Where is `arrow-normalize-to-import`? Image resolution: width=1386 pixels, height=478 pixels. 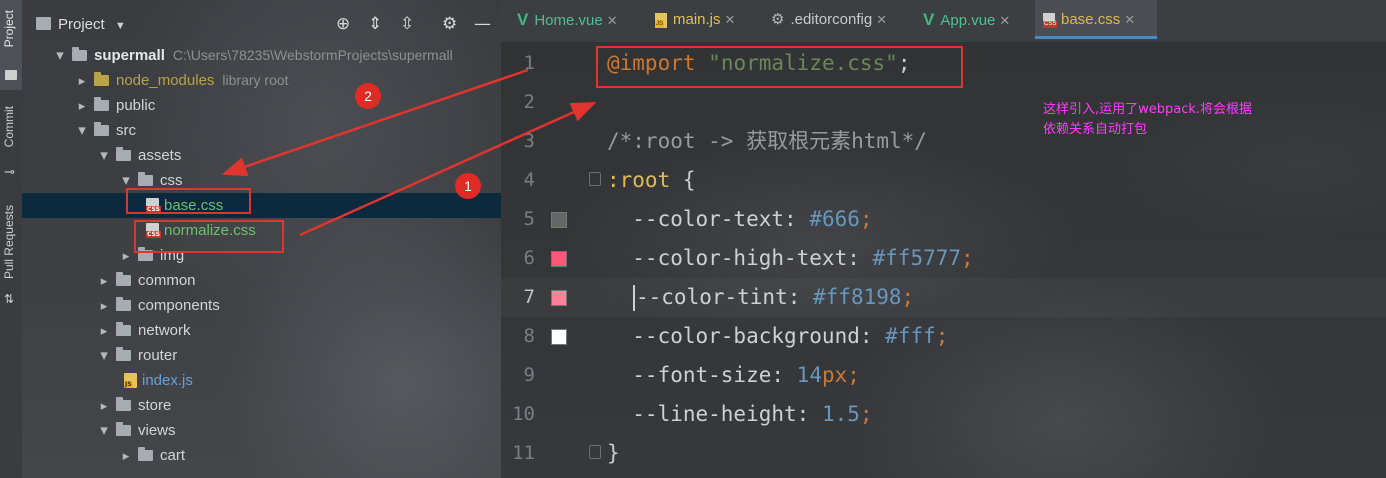 arrow-normalize-to-import is located at coordinates (448, 169).